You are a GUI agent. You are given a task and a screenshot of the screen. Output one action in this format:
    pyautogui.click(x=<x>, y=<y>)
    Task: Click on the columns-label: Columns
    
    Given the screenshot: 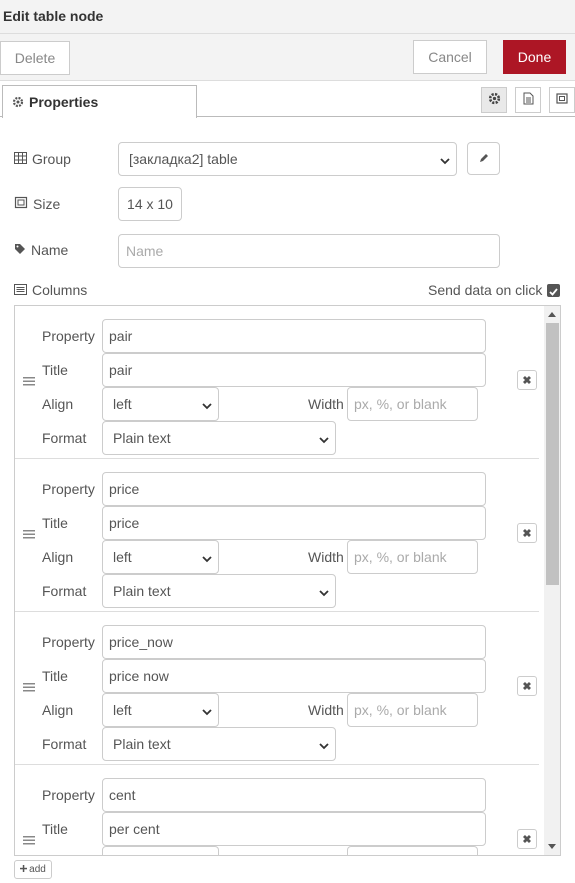 What is the action you would take?
    pyautogui.click(x=60, y=290)
    